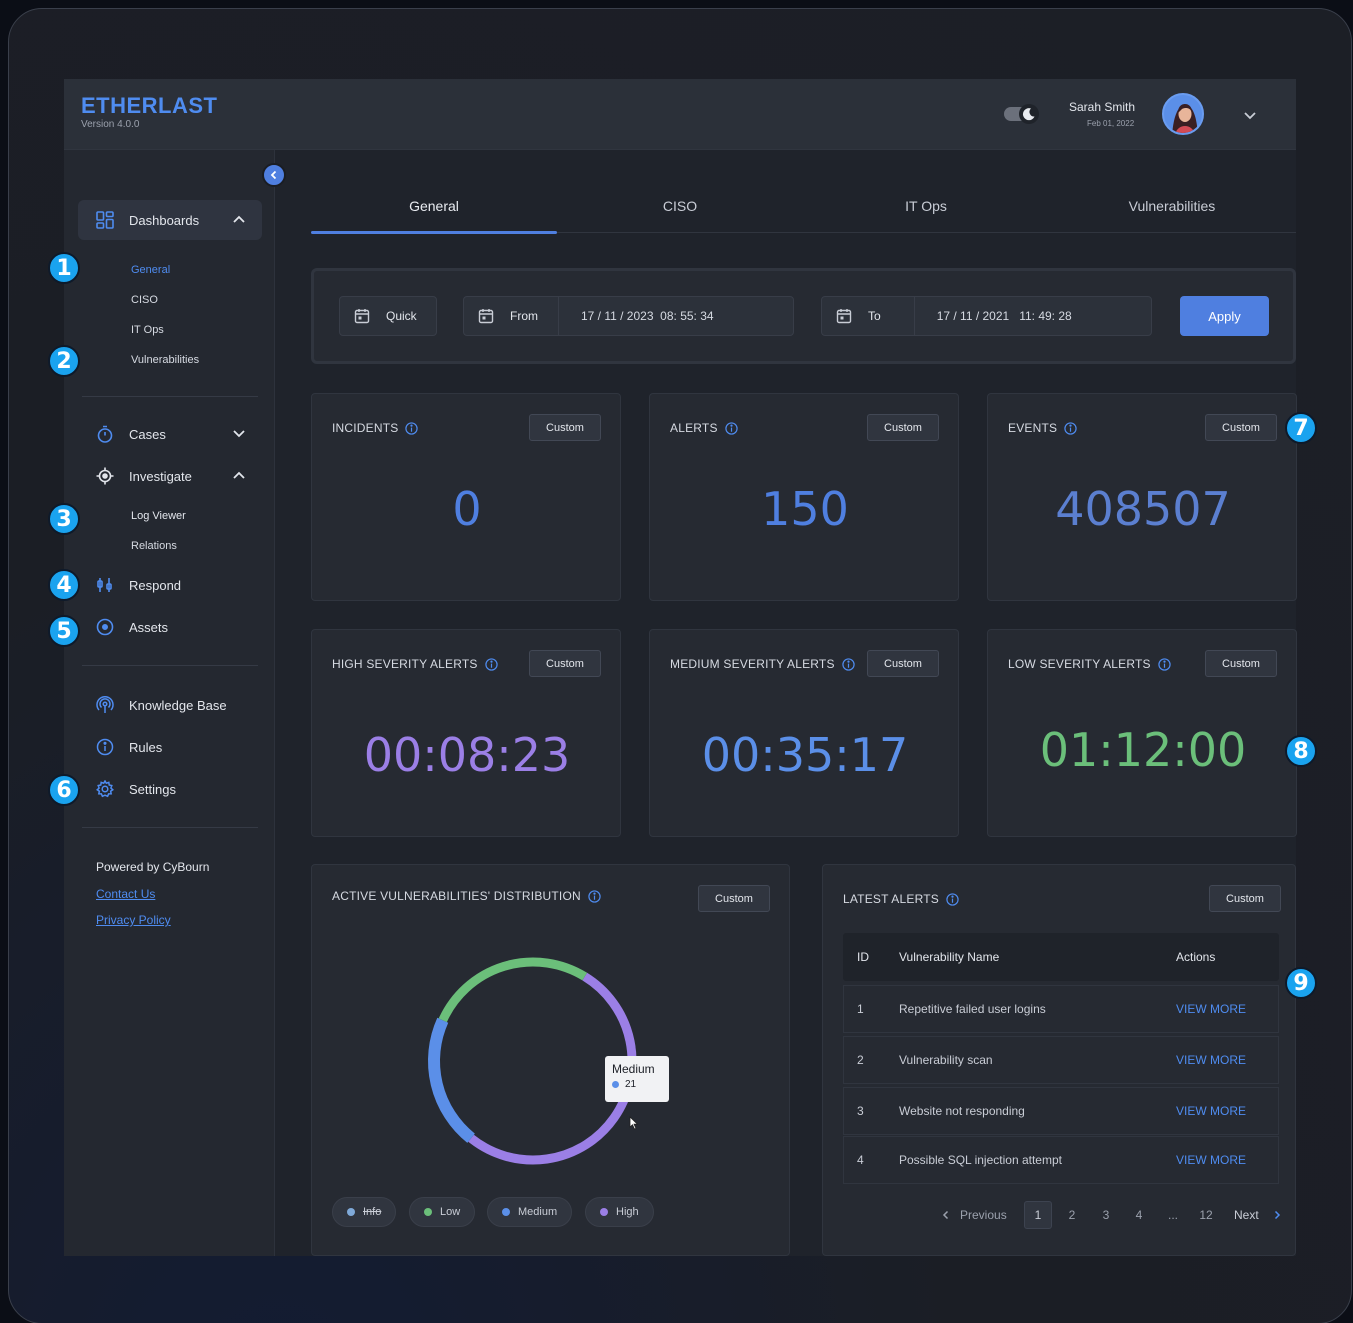 The height and width of the screenshot is (1323, 1353). What do you see at coordinates (450, 1212) in the screenshot?
I see `legend-label: Low` at bounding box center [450, 1212].